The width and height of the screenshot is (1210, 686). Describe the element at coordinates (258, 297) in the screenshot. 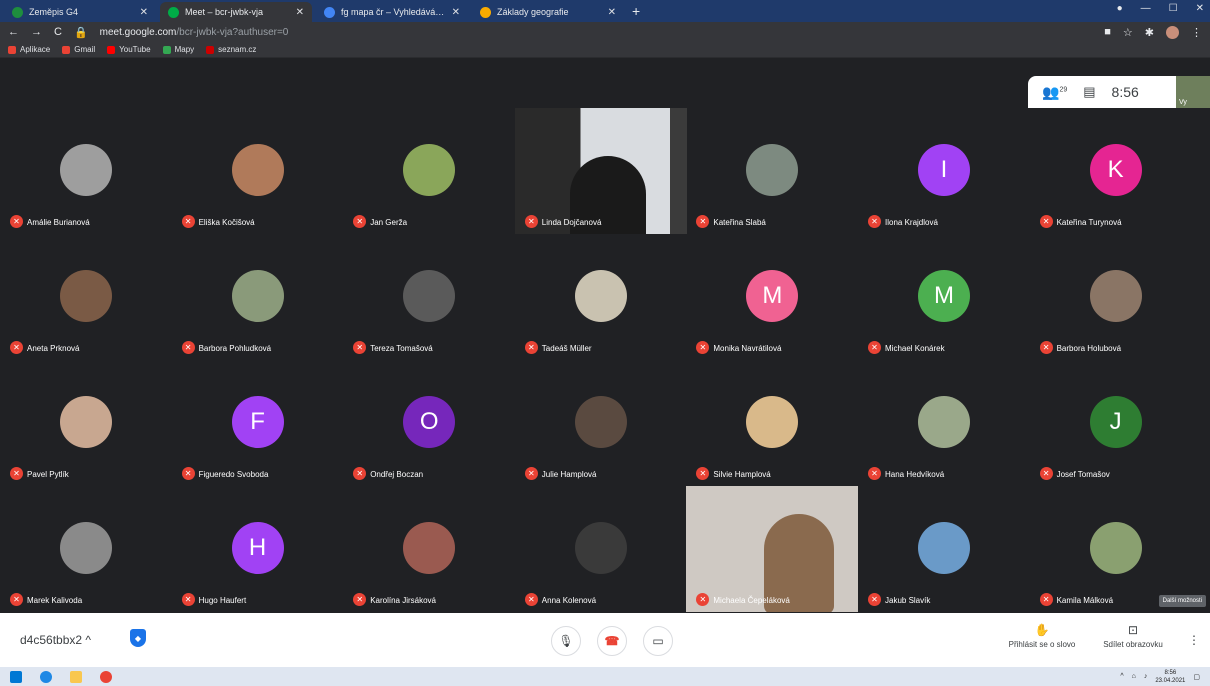

I see `participant-tile: ✕ Barbora Pohludková` at that location.